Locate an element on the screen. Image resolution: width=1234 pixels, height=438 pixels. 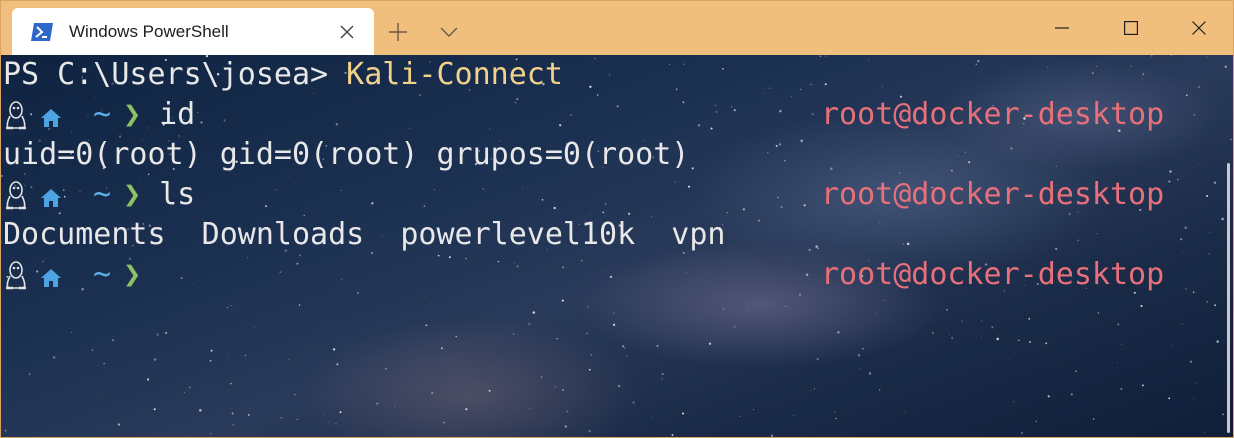
tab-windows-powershell: Windows PowerShell is located at coordinates (193, 31).